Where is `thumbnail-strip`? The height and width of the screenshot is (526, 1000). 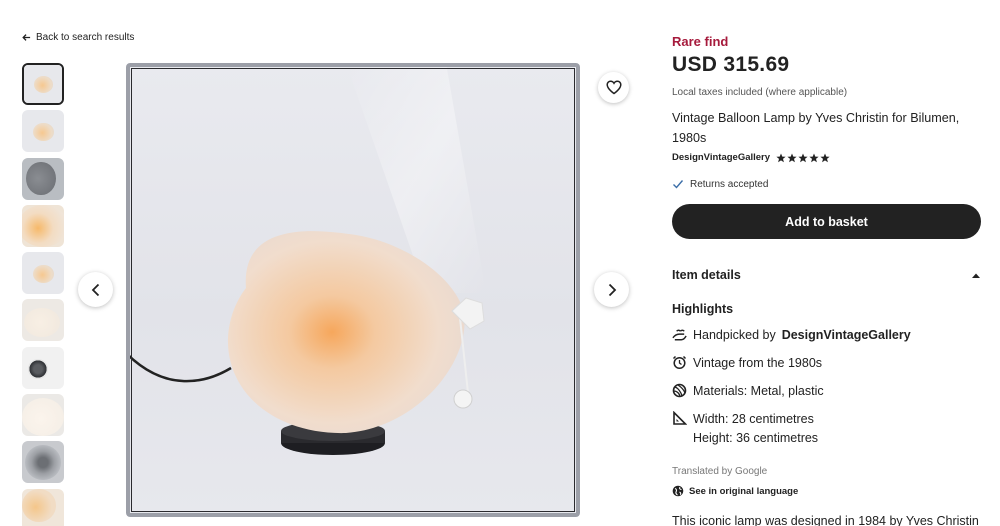
thumbnail-strip is located at coordinates (44, 294).